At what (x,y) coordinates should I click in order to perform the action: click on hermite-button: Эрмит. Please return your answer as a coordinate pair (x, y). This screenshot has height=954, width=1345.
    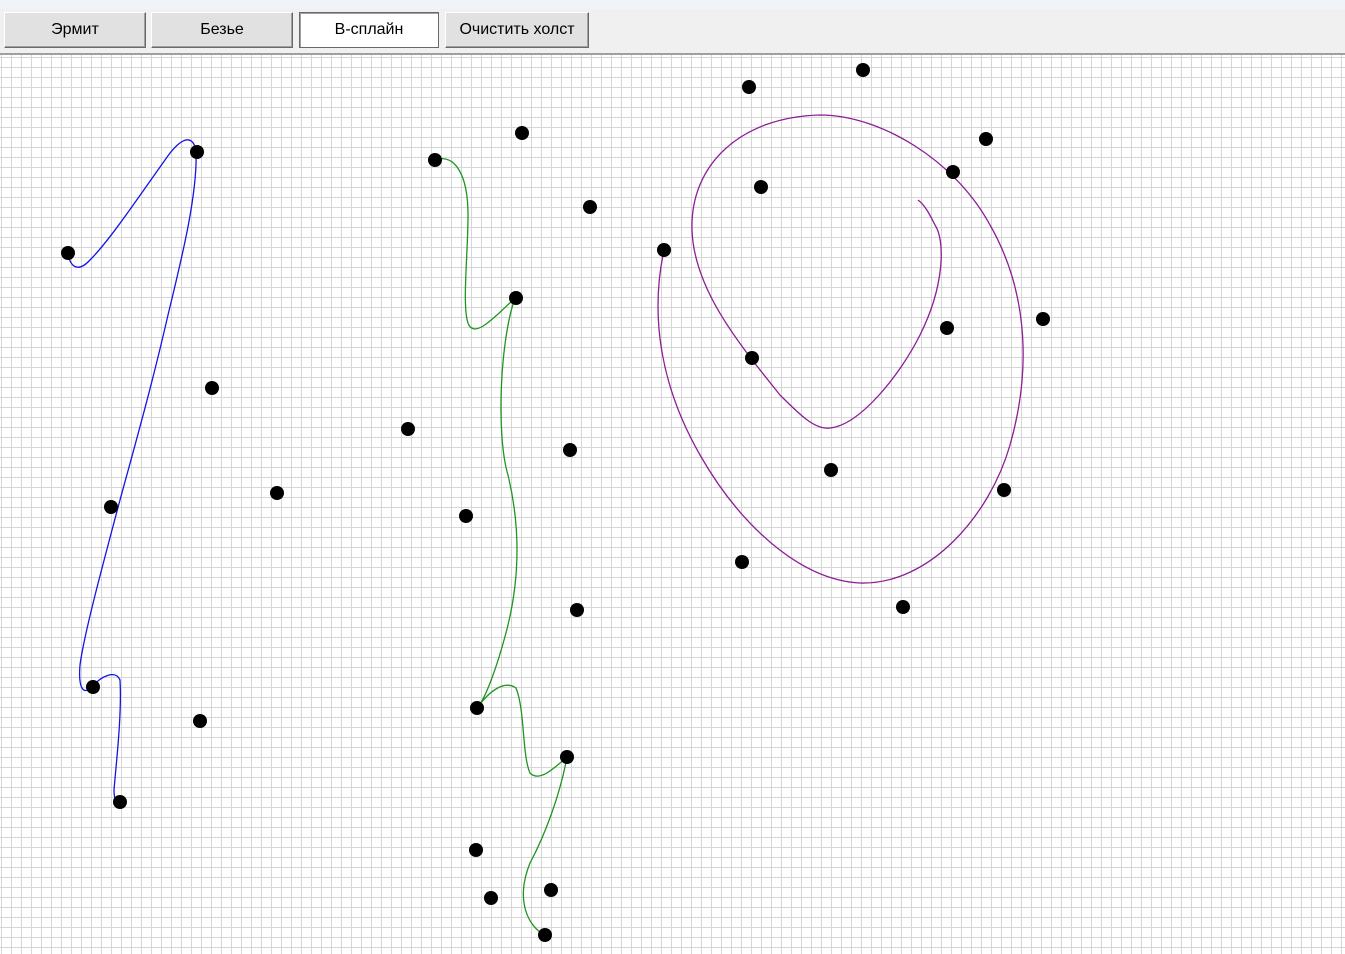
    Looking at the image, I should click on (75, 30).